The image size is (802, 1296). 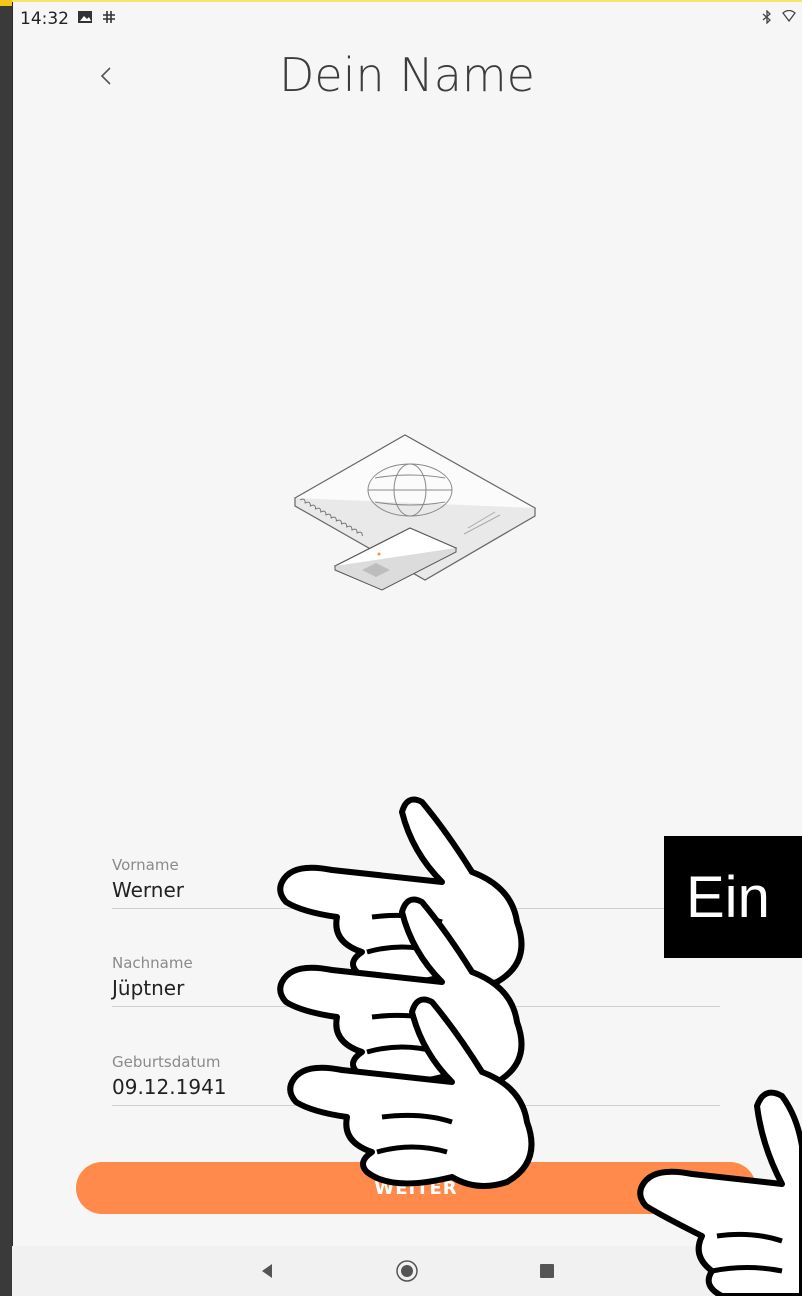 What do you see at coordinates (6, 3) in the screenshot?
I see `left-edge-marker` at bounding box center [6, 3].